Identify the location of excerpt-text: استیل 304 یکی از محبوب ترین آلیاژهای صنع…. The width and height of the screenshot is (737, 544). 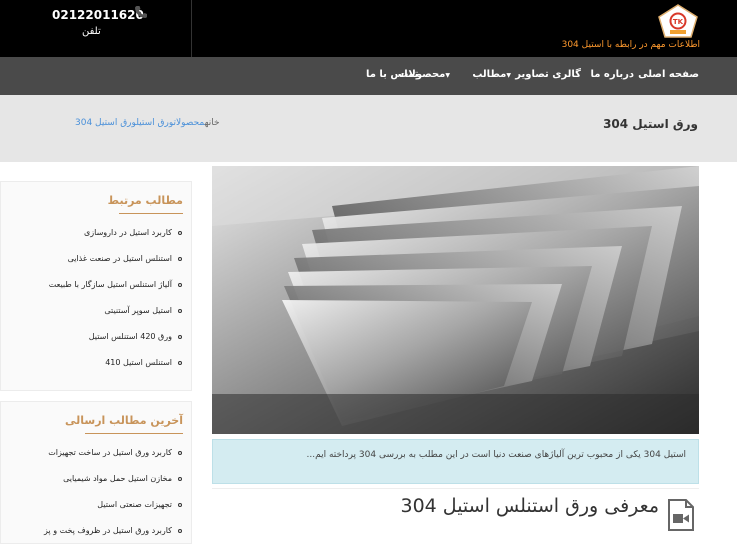
(496, 455).